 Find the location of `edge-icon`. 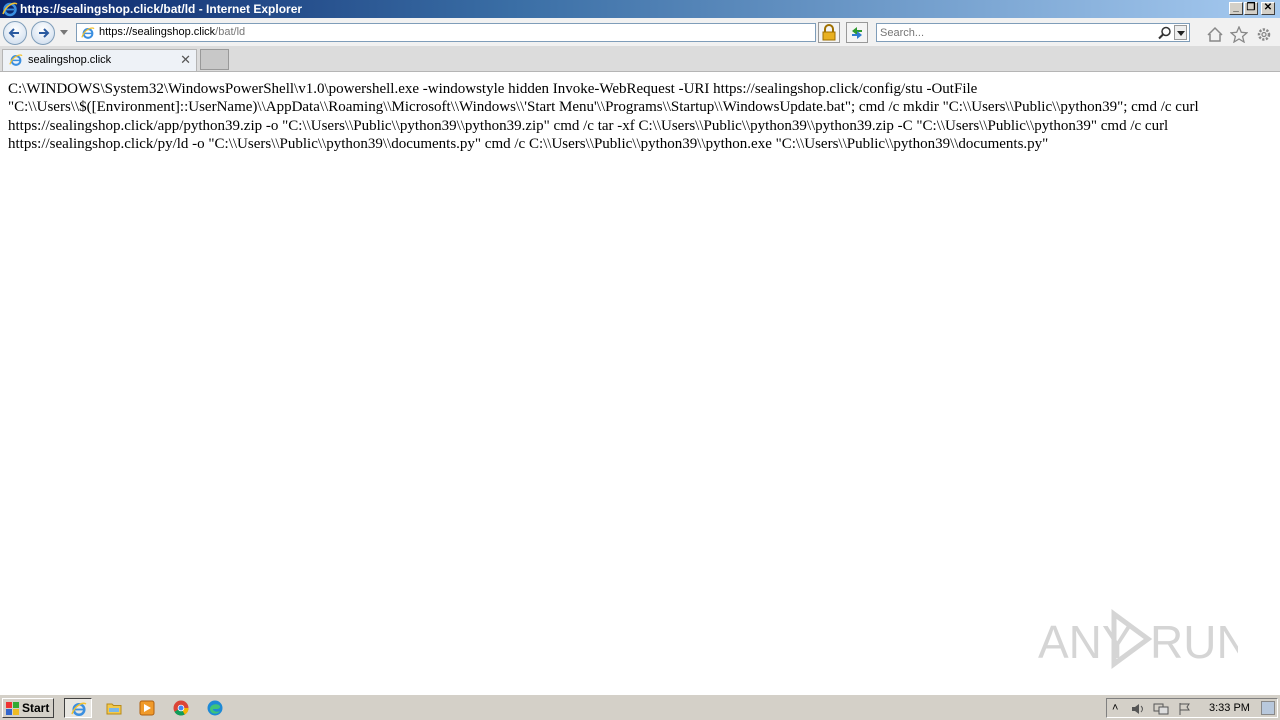

edge-icon is located at coordinates (215, 708).